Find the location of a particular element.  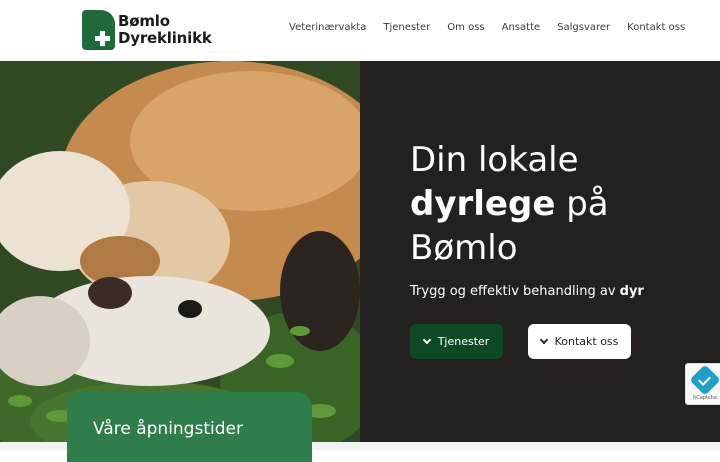

site-logo: Bømlo Dyreklinikk is located at coordinates (152, 30).